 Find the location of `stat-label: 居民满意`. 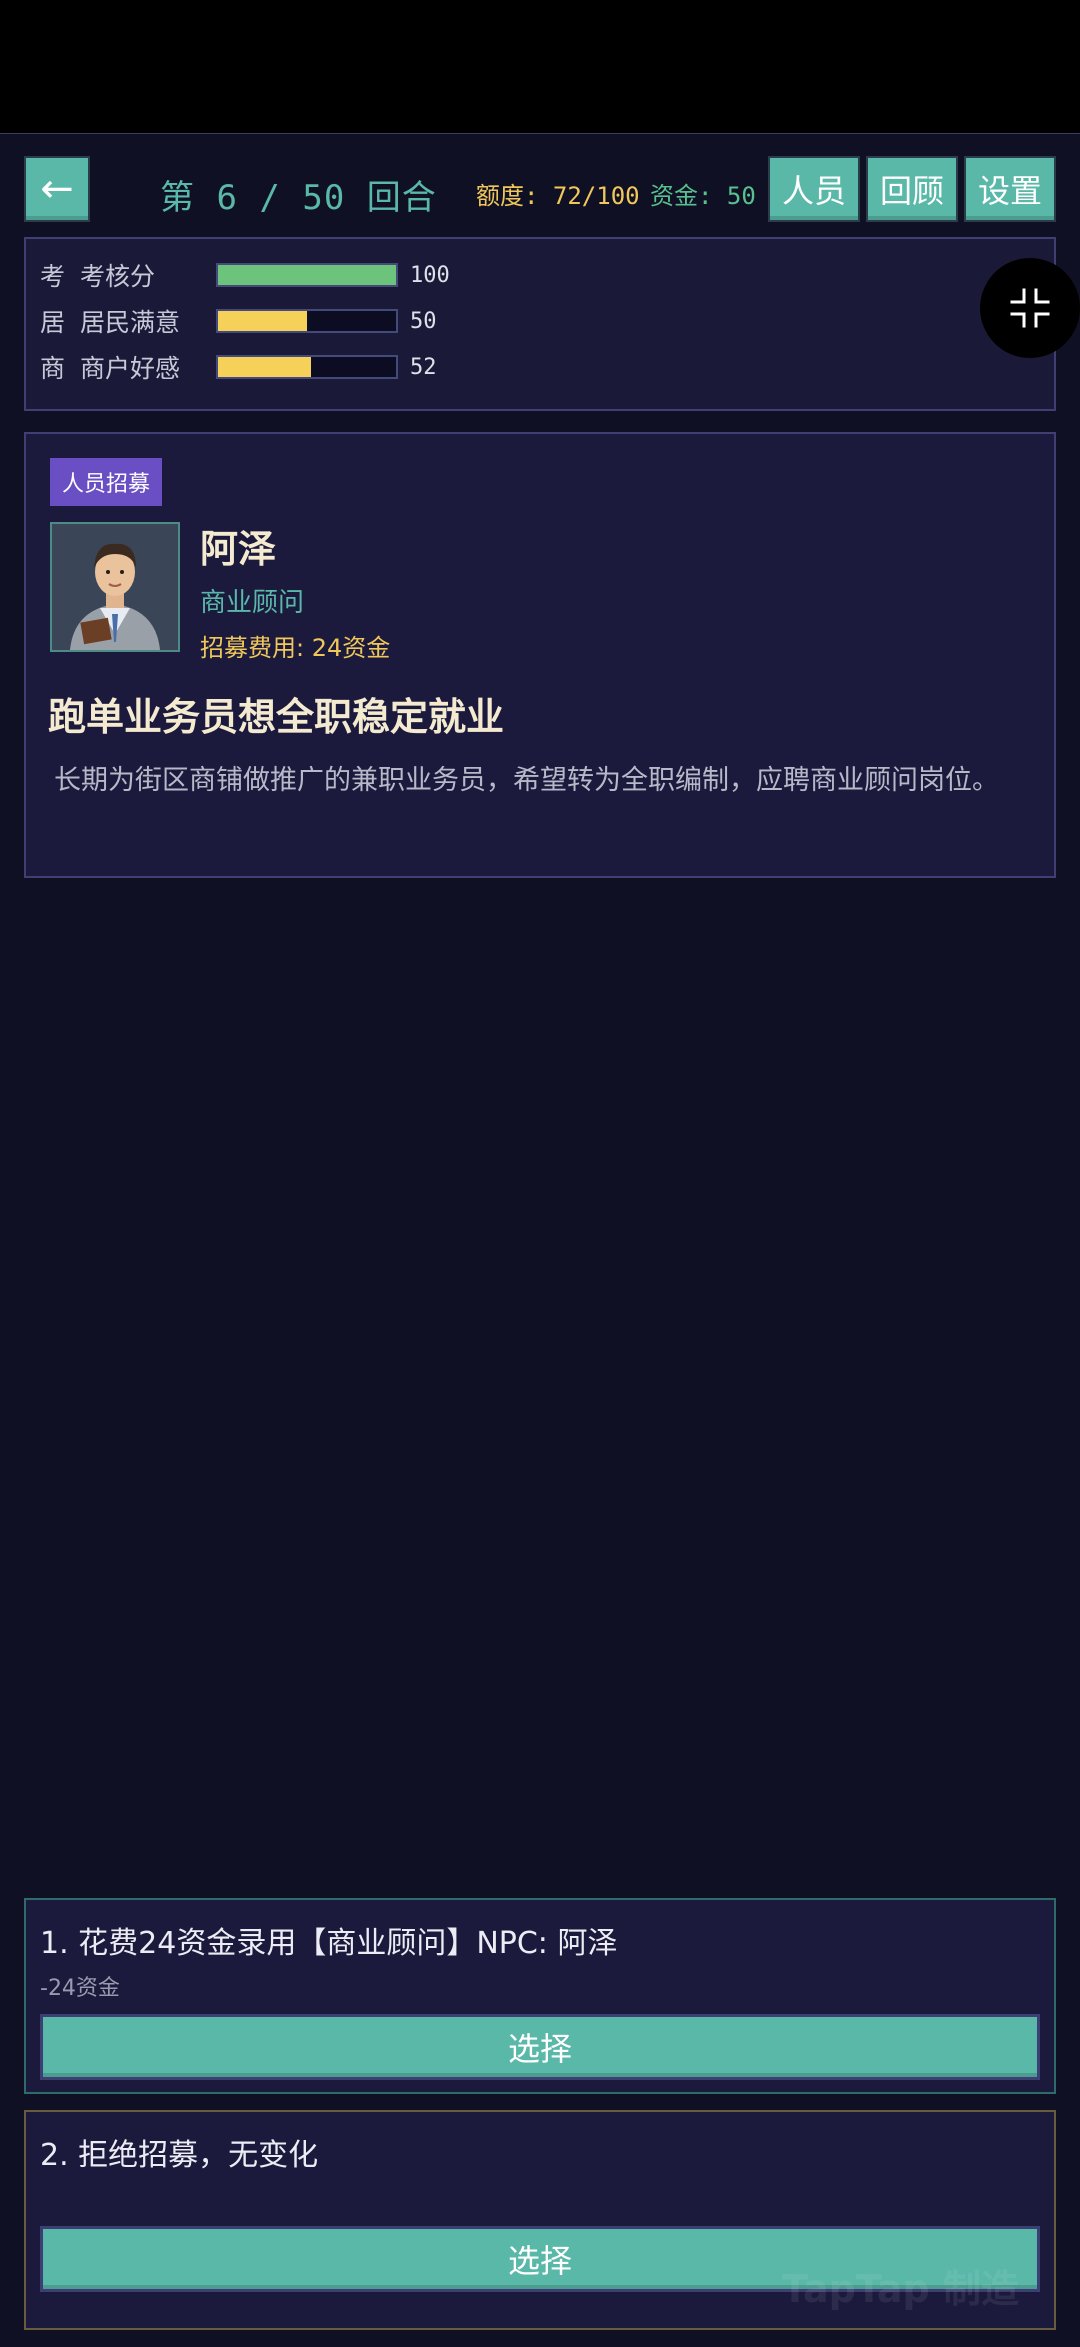

stat-label: 居民满意 is located at coordinates (130, 322).